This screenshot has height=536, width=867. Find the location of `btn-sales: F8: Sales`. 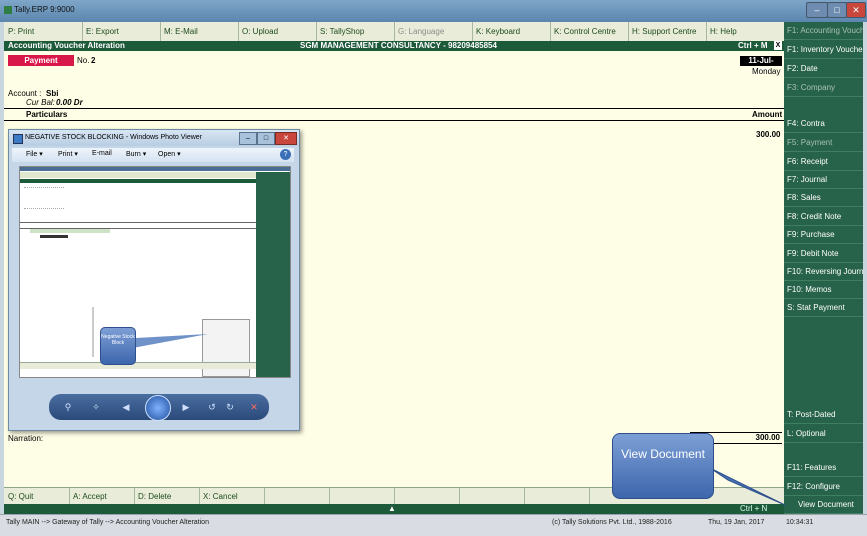

btn-sales: F8: Sales is located at coordinates (823, 198).